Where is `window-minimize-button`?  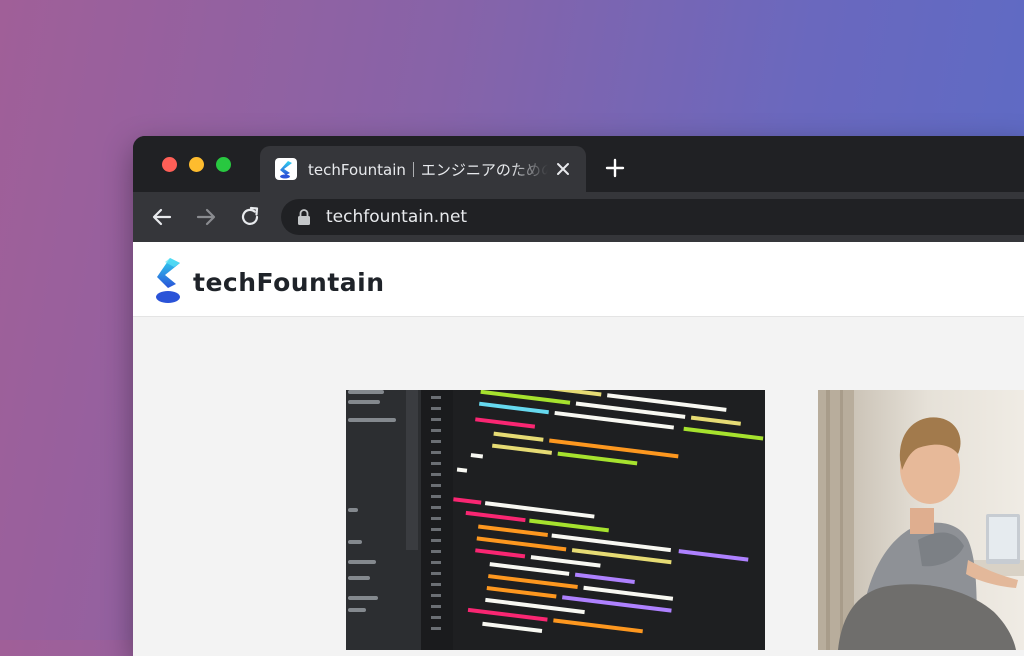
window-minimize-button is located at coordinates (196, 164).